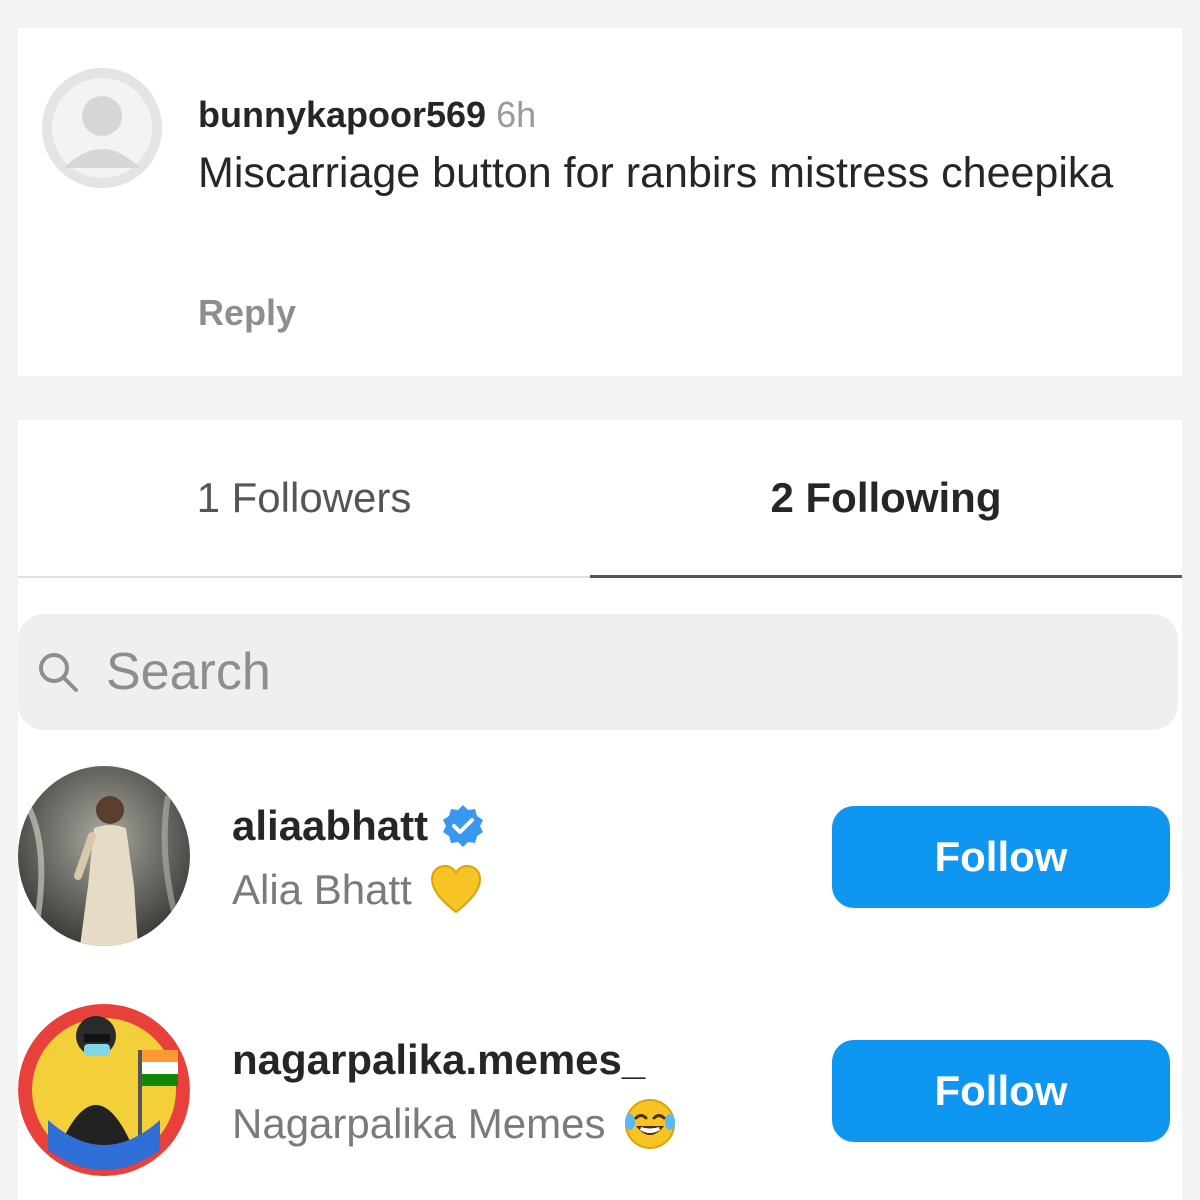  I want to click on full-name-text: Alia Bhatt, so click(322, 889).